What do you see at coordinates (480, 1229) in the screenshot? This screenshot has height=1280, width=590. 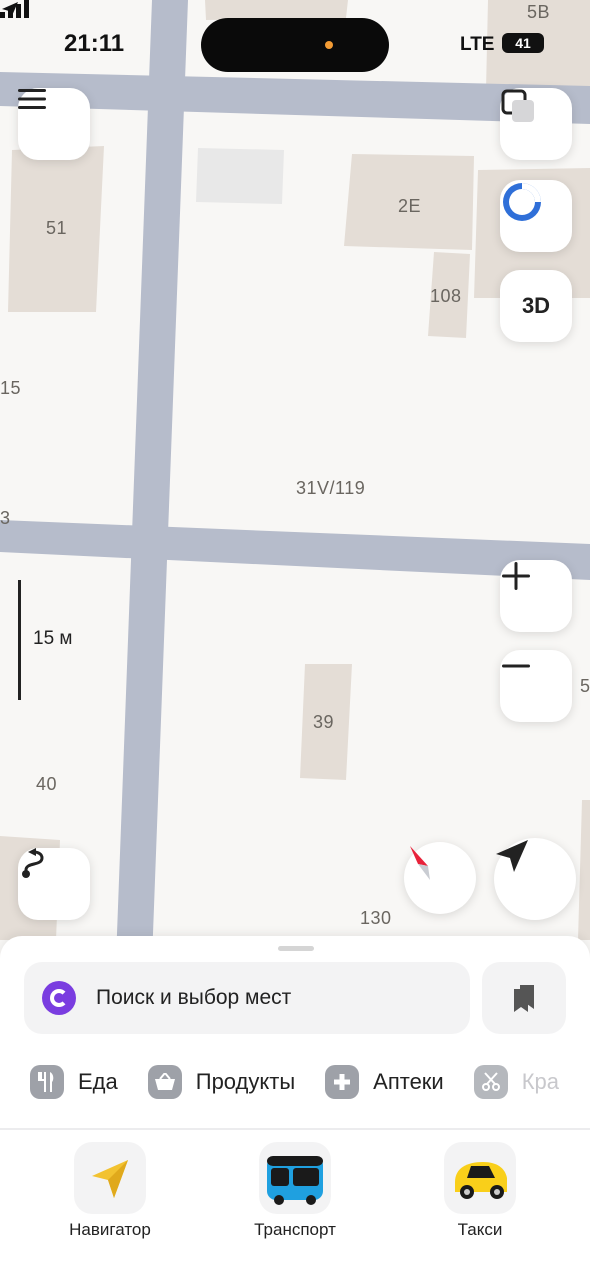 I see `tab-label: Такси` at bounding box center [480, 1229].